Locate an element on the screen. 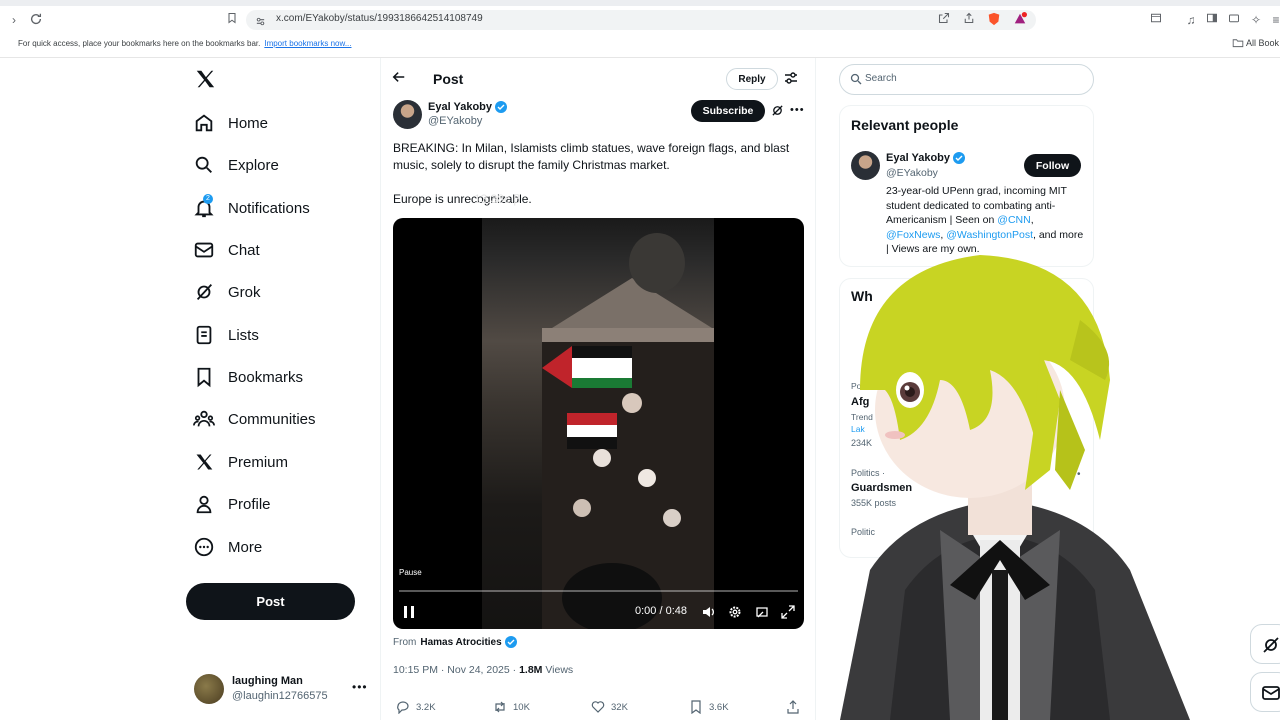 Image resolution: width=1280 pixels, height=725 pixels. messages-float-button is located at coordinates (1265, 692).